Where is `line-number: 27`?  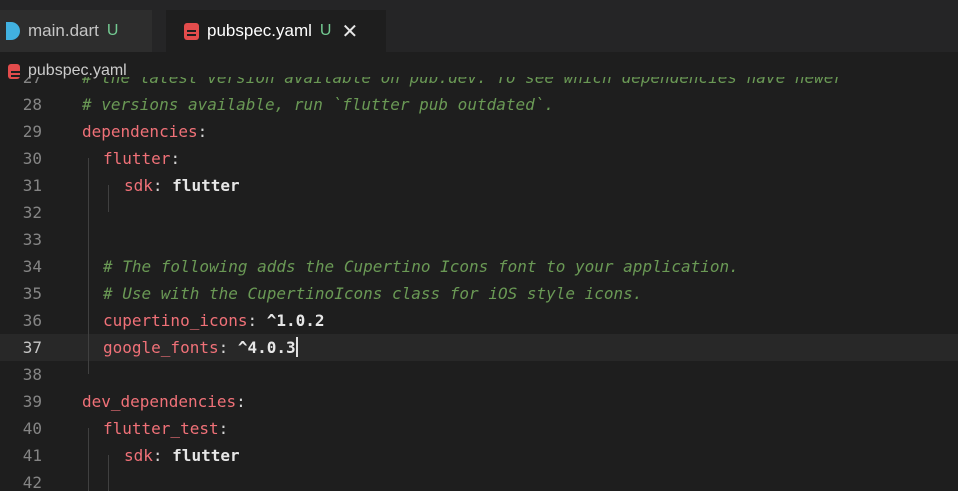 line-number: 27 is located at coordinates (32, 82).